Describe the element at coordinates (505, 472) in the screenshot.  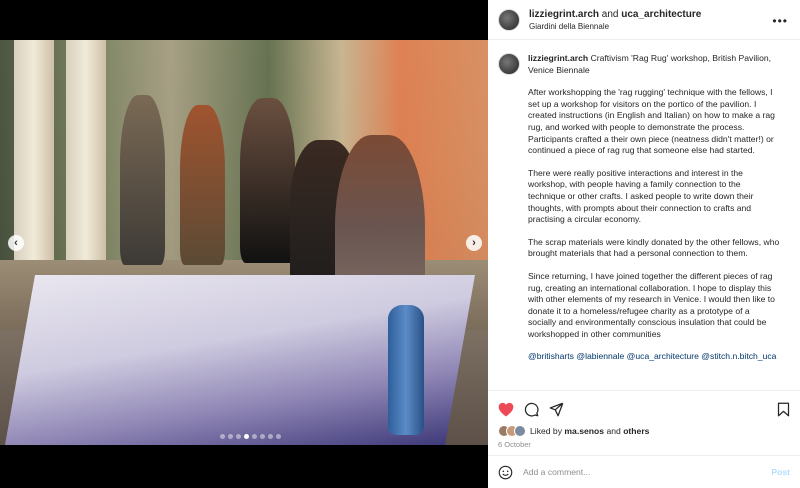
I see `emoji-icon` at that location.